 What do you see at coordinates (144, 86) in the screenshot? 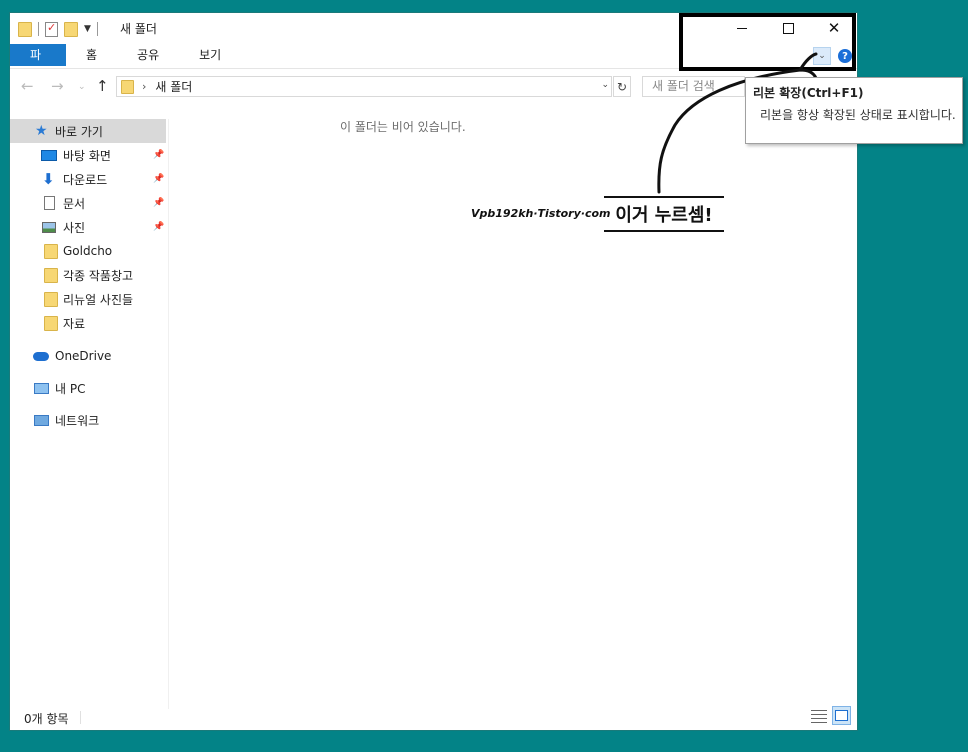
I see `breadcrumb-chevron-icon: ›` at bounding box center [144, 86].